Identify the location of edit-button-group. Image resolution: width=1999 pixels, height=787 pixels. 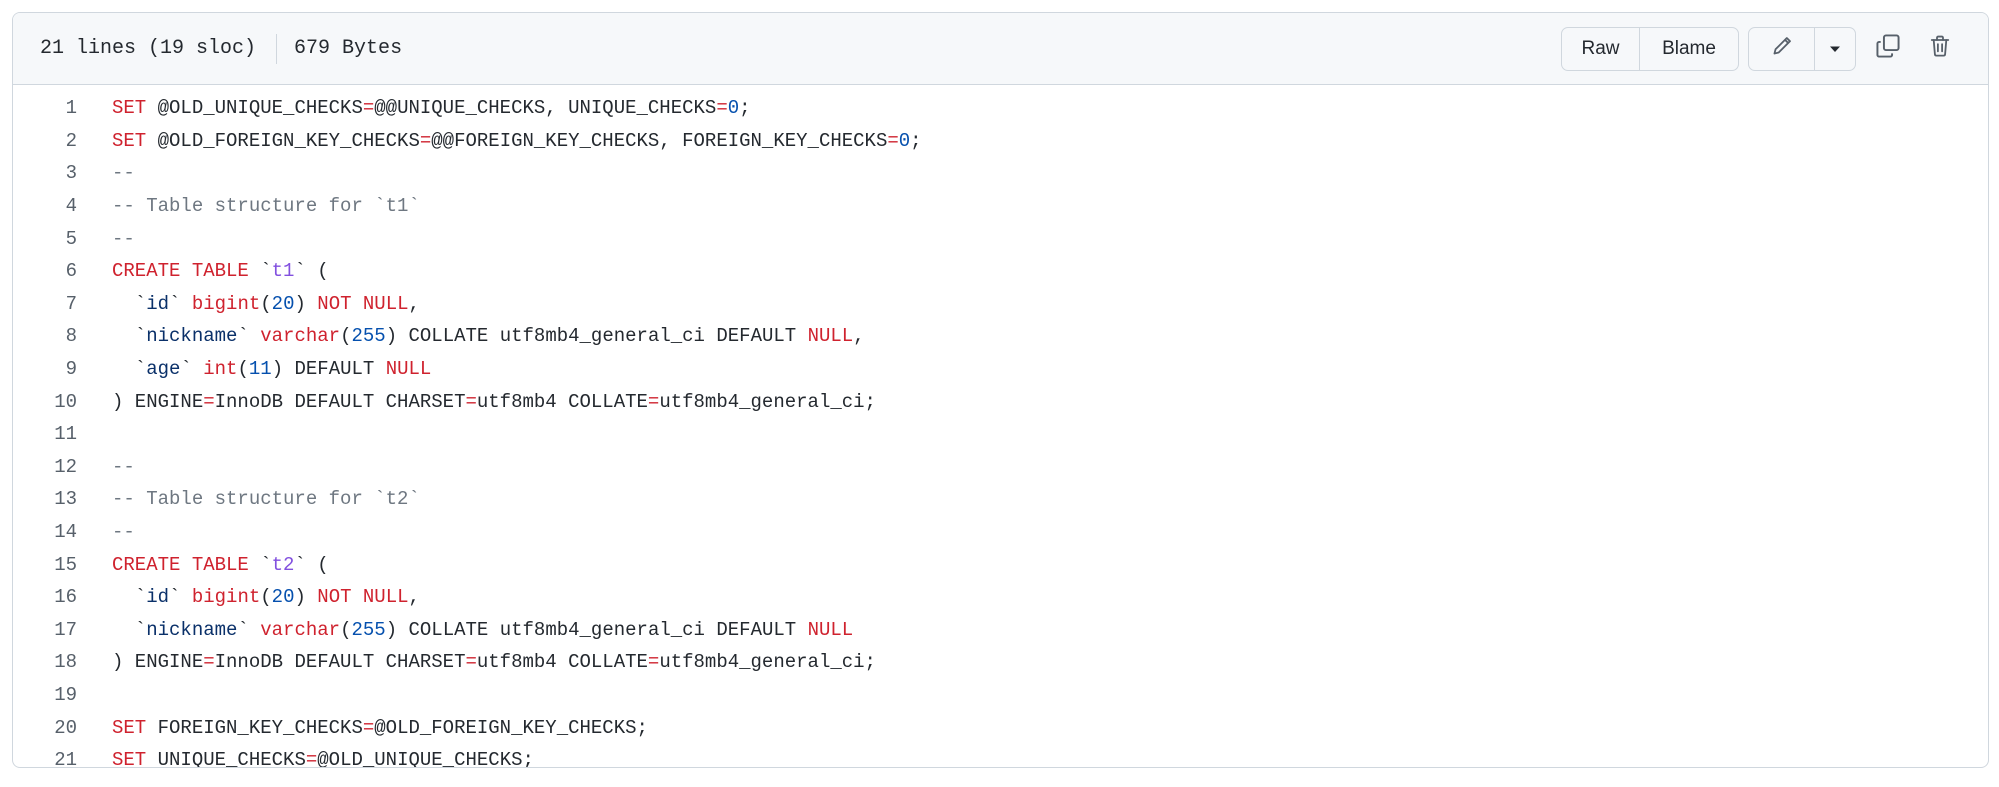
(1802, 48).